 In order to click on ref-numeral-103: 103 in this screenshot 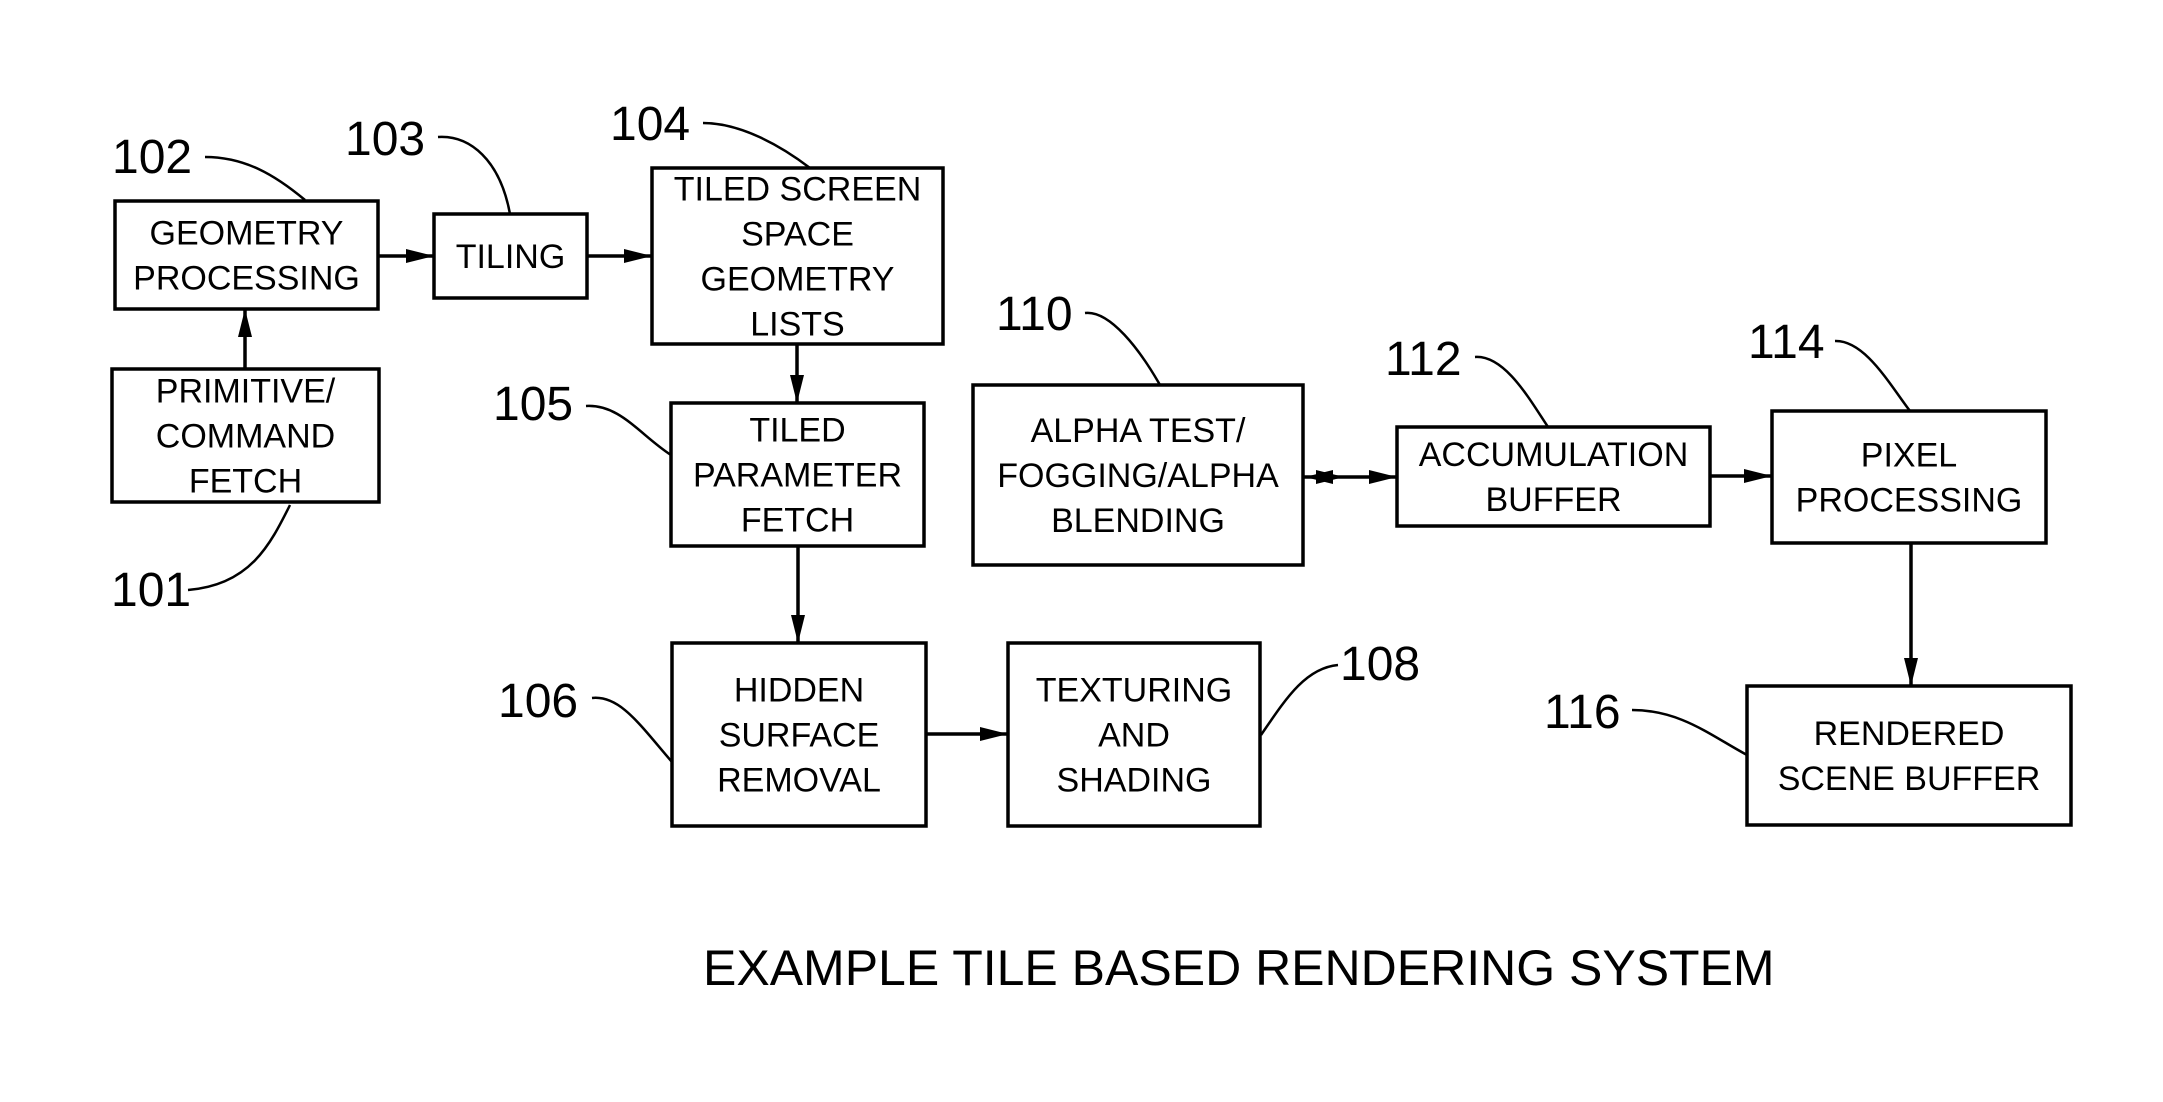, I will do `click(385, 139)`.